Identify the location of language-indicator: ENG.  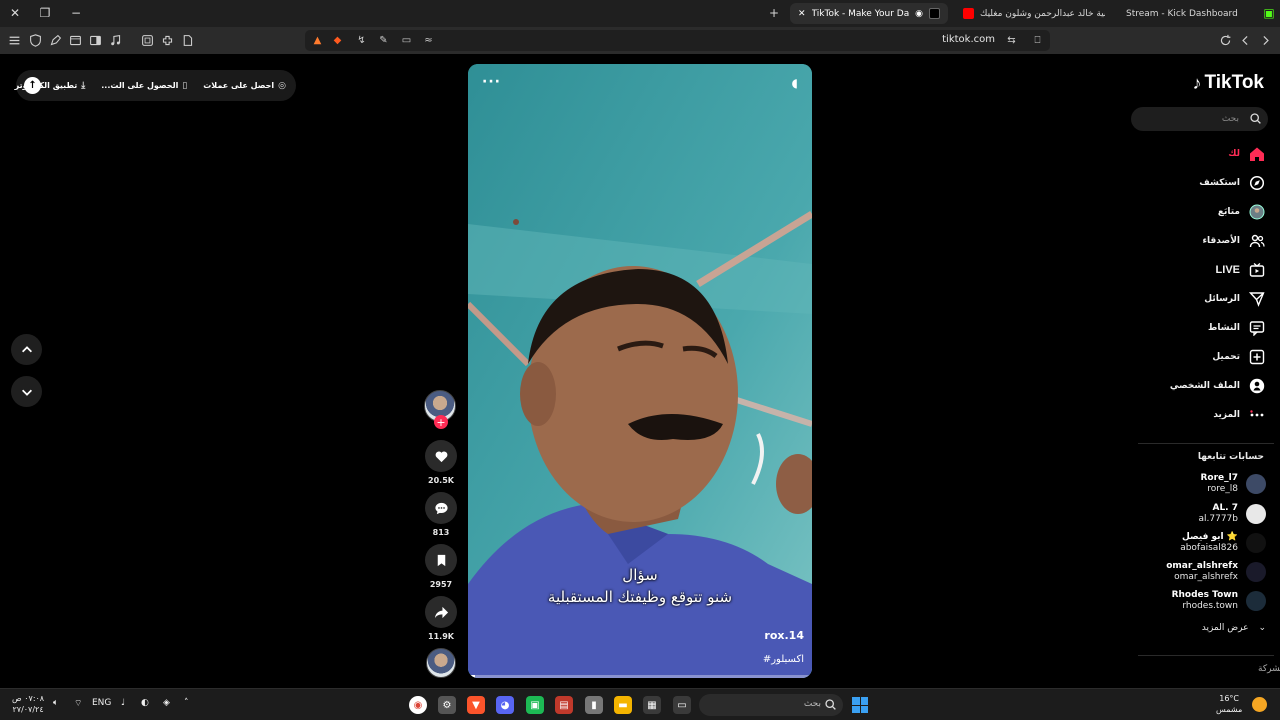
(101, 703).